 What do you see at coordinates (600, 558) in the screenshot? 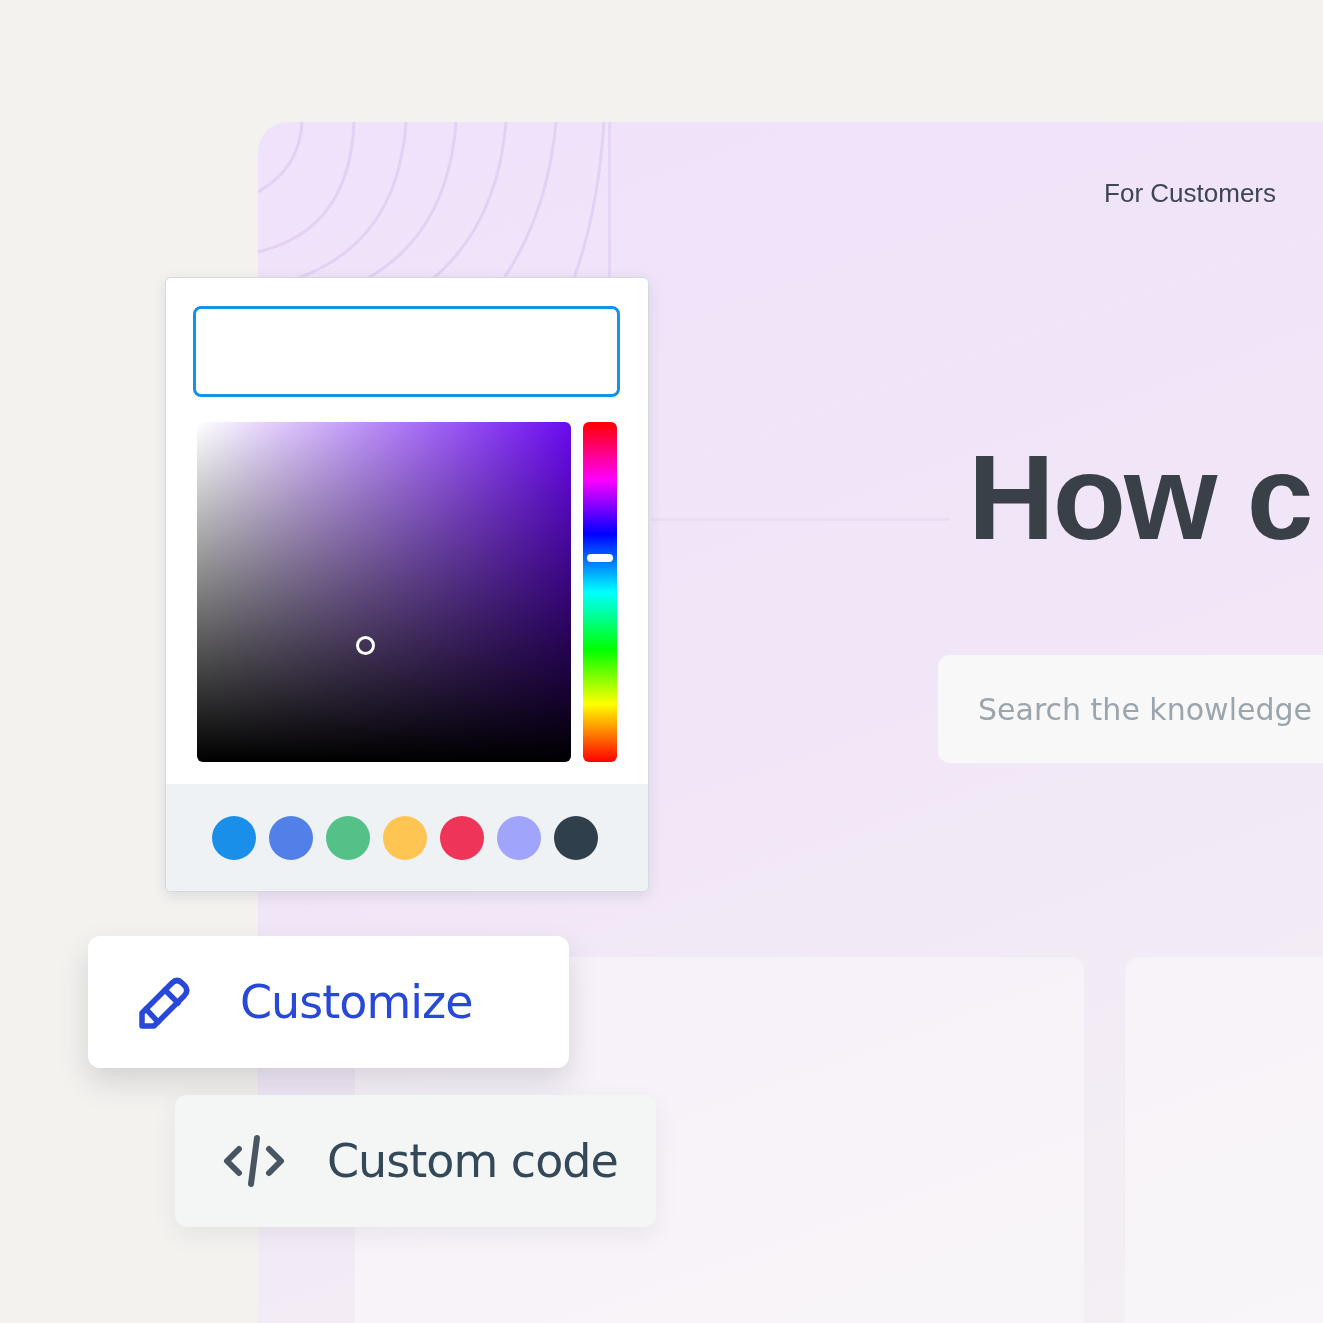
I see `hue-slider-thumb` at bounding box center [600, 558].